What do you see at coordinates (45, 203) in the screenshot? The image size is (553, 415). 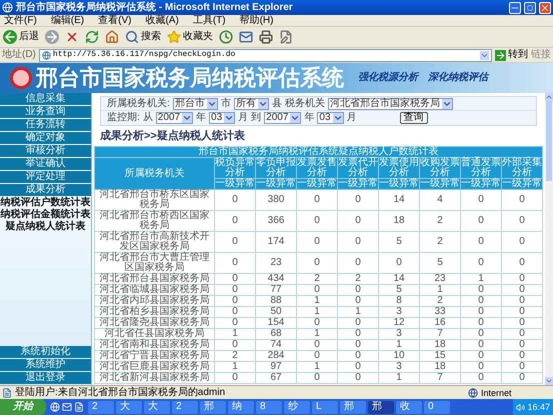 I see `sidebar-link: 纳税评估户数统计表` at bounding box center [45, 203].